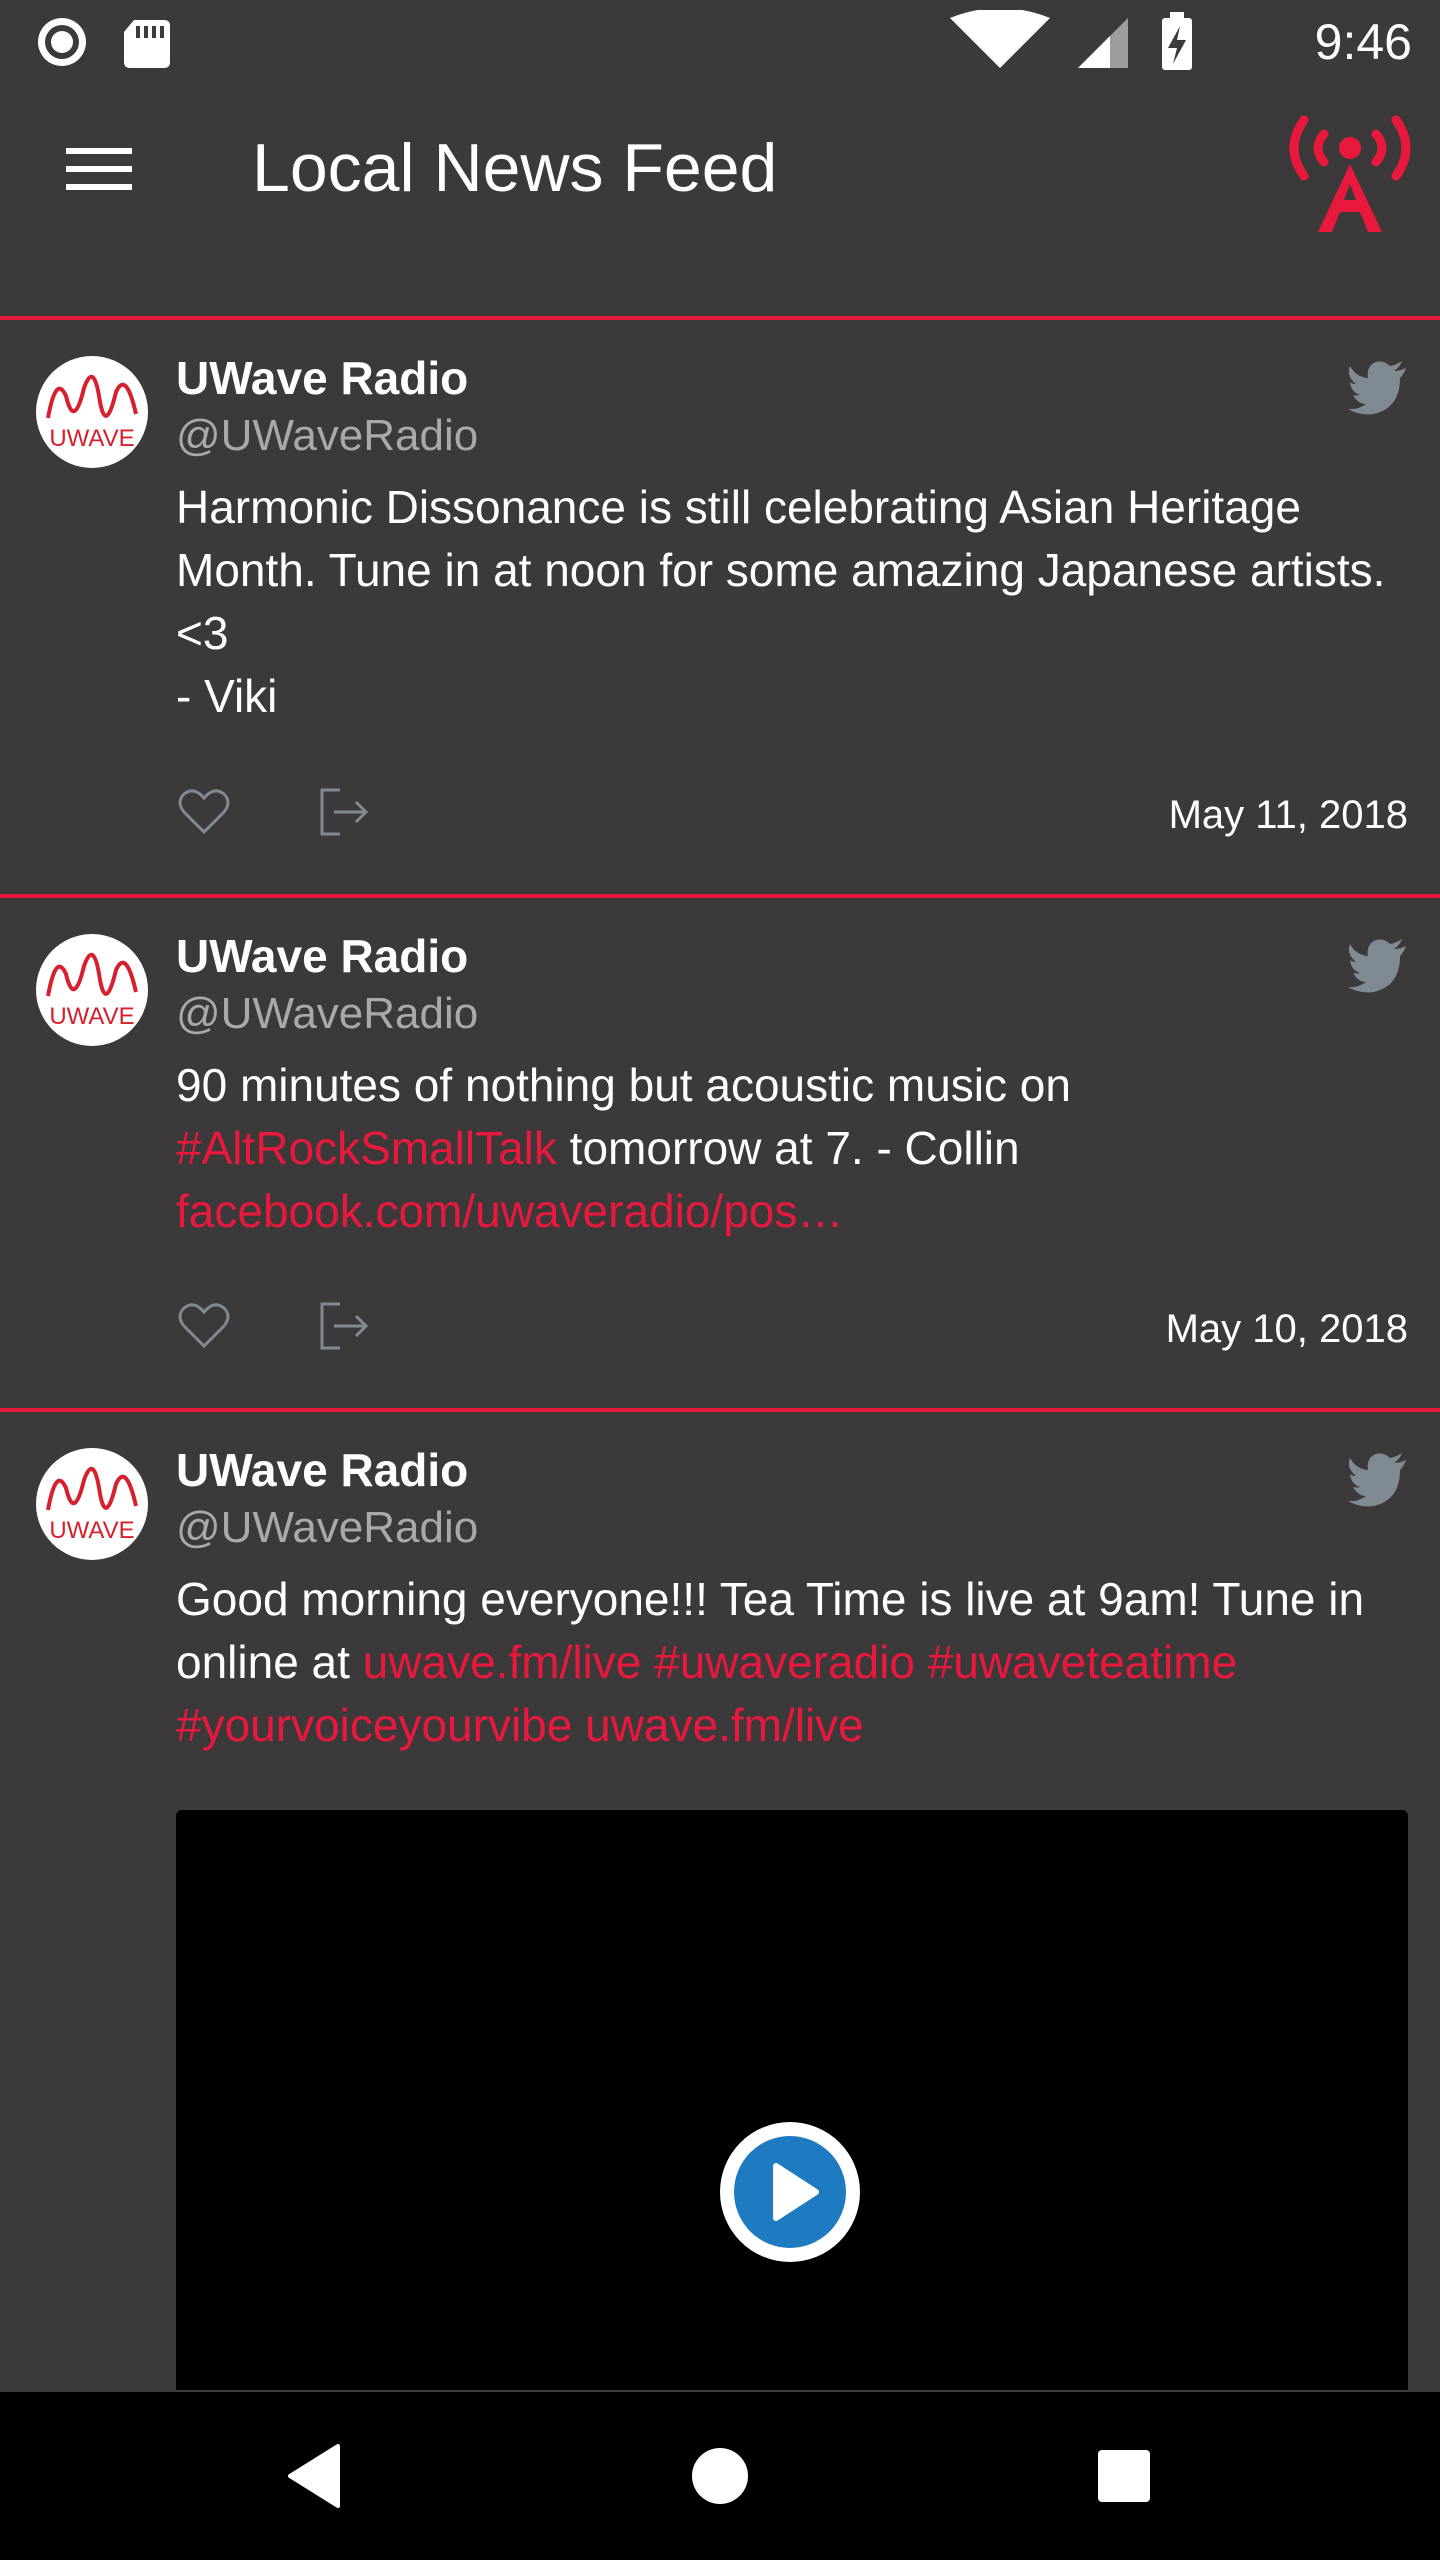 This screenshot has height=2560, width=1440. What do you see at coordinates (515, 168) in the screenshot?
I see `page-title: Local News Feed` at bounding box center [515, 168].